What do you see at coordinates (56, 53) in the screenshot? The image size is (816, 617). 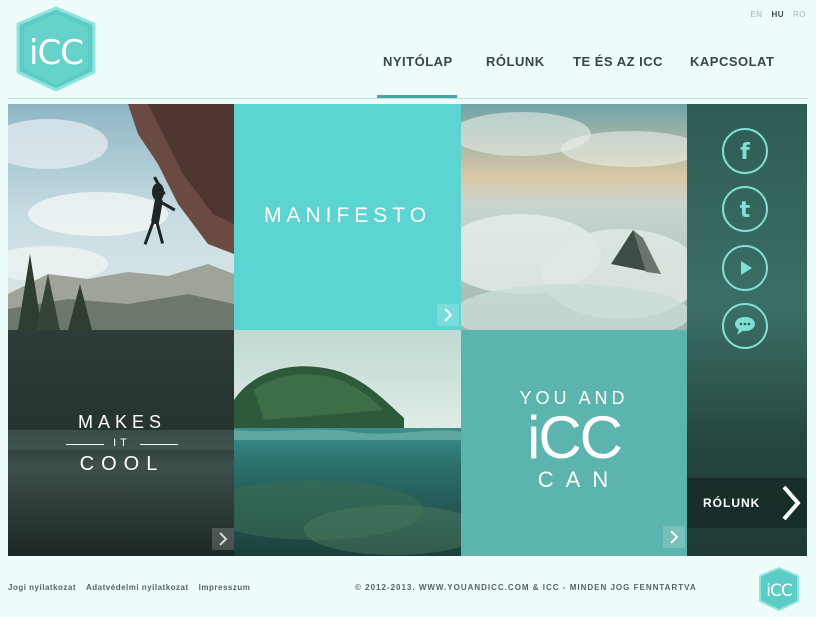 I see `logo-text: iCC` at bounding box center [56, 53].